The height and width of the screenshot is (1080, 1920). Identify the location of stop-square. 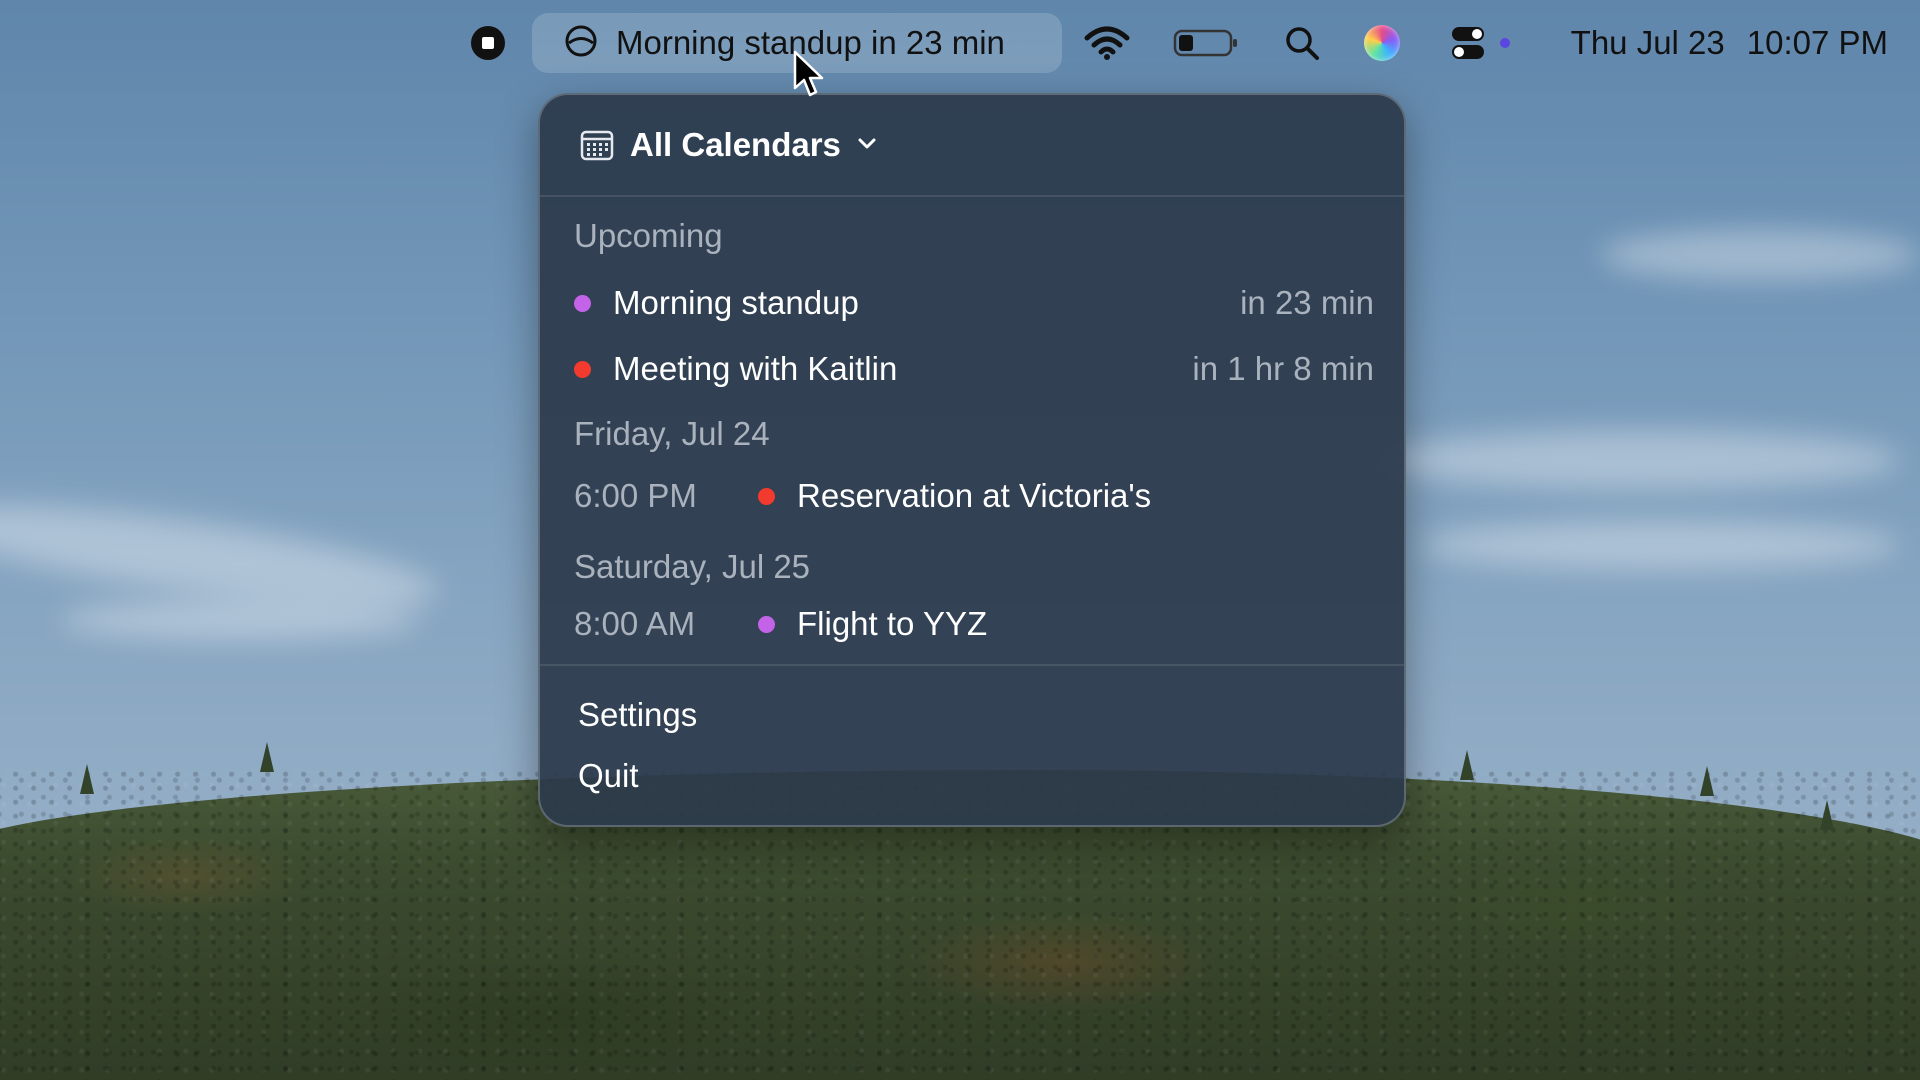
(488, 43).